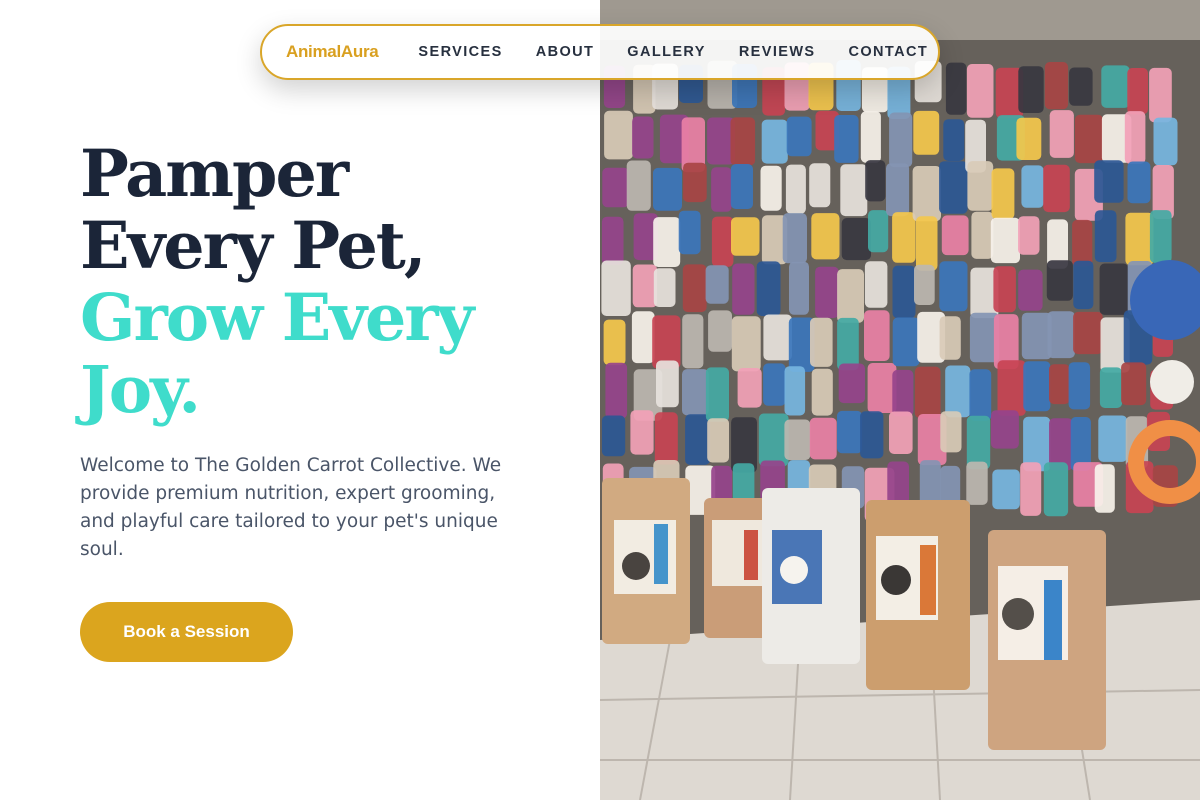  I want to click on nav-link-gallery: GALLERY, so click(666, 52).